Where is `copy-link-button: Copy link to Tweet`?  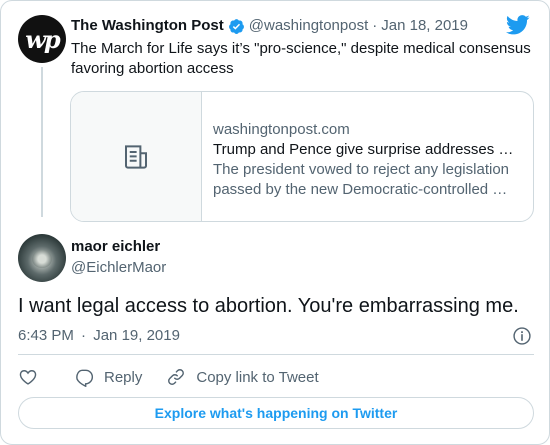
copy-link-button: Copy link to Tweet is located at coordinates (242, 377).